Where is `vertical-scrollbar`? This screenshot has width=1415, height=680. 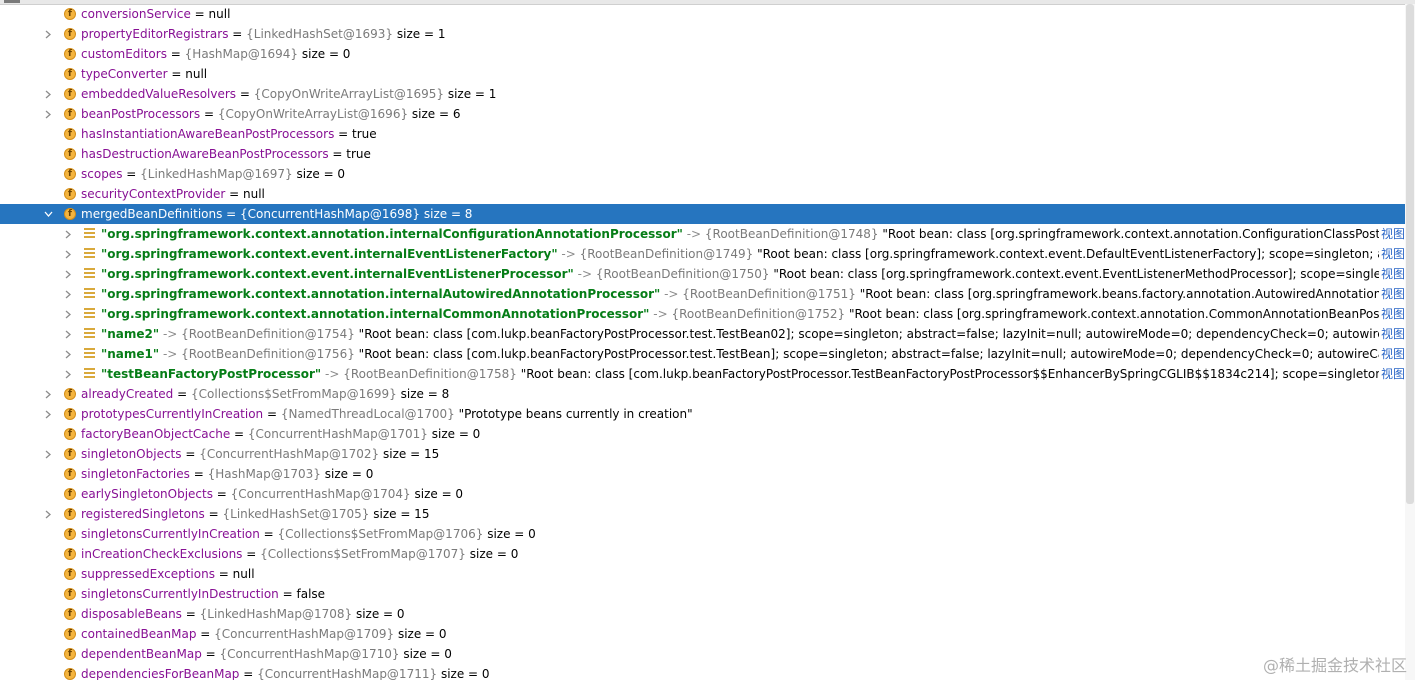
vertical-scrollbar is located at coordinates (1410, 342).